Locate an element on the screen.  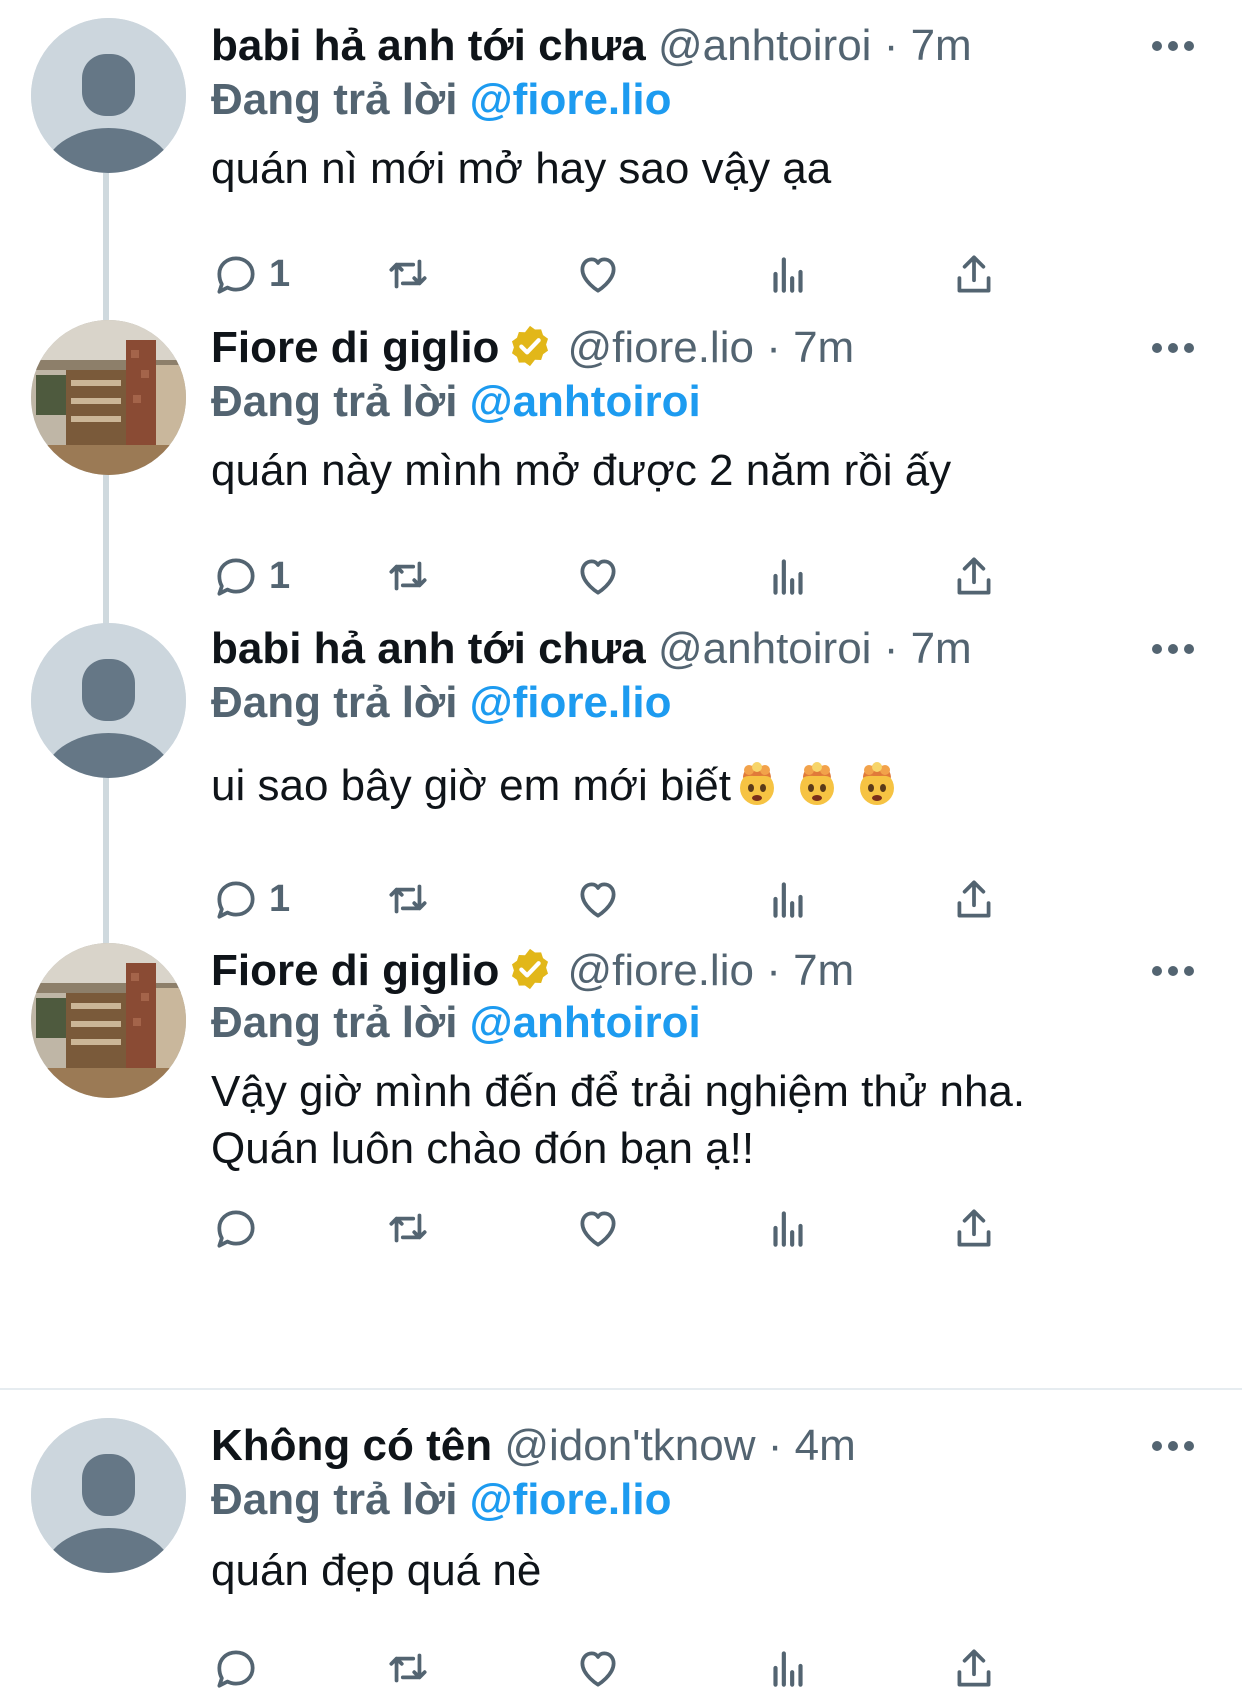
tweet-text-content: ui sao bây giờ em mới biết is located at coordinates (471, 785).